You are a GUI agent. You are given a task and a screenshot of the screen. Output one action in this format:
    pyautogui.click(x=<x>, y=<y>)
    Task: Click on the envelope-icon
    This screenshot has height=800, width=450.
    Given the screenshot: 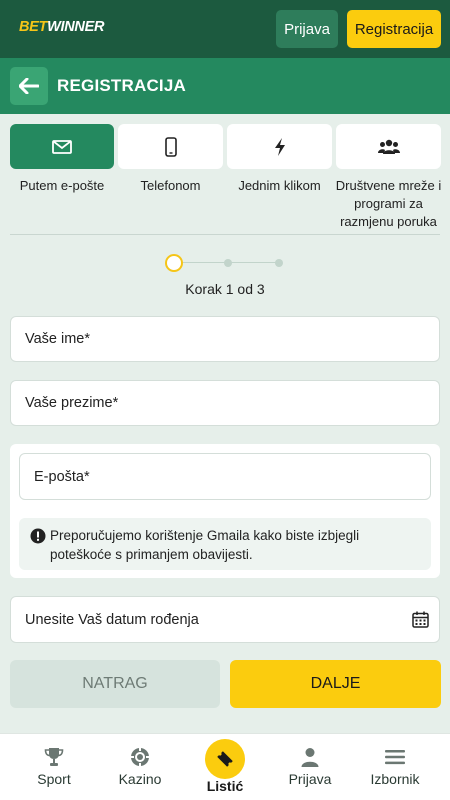 What is the action you would take?
    pyautogui.click(x=62, y=146)
    